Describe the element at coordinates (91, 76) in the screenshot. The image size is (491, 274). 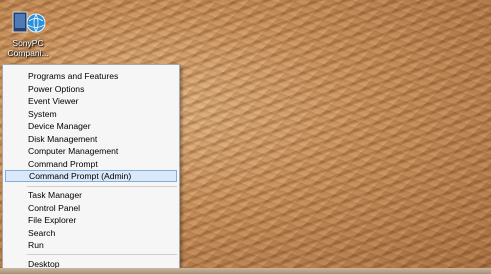
I see `menu-item-programs-and-features: Programs and Features` at that location.